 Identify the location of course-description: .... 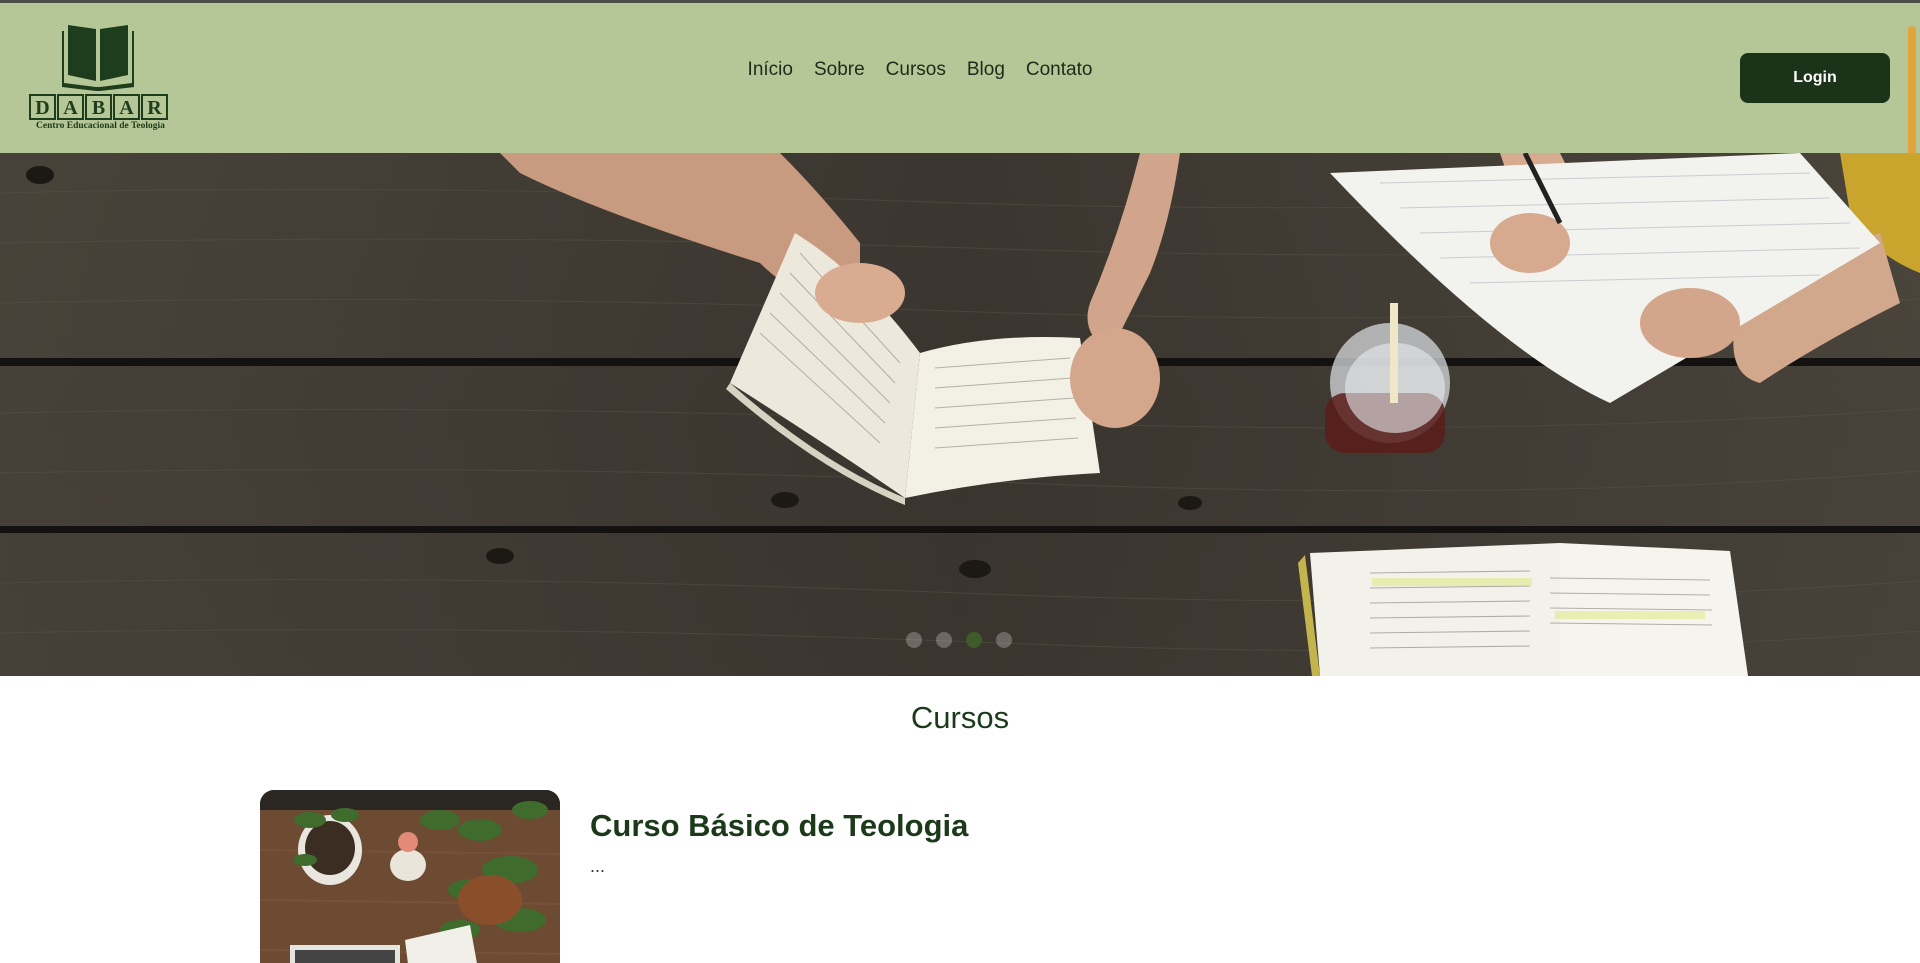
(598, 866).